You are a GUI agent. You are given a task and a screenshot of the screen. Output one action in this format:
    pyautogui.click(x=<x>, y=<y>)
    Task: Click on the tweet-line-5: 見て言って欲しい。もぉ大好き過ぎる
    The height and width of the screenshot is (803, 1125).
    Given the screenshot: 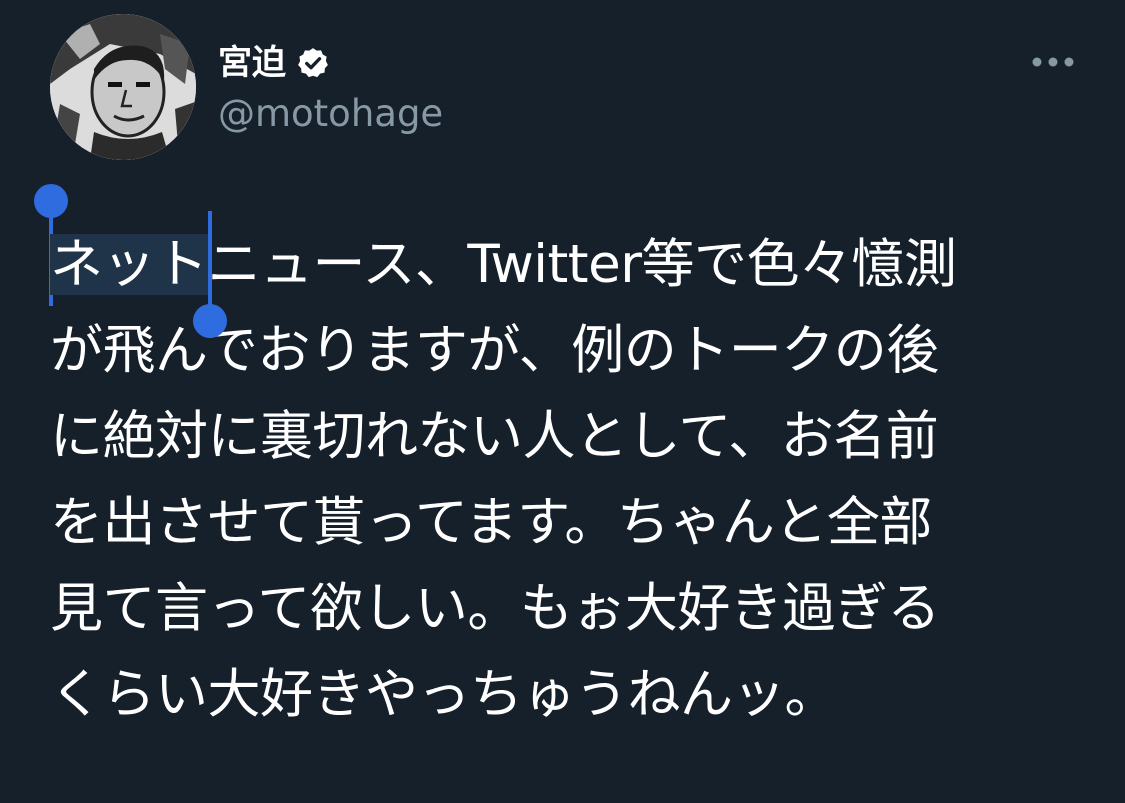 What is the action you would take?
    pyautogui.click(x=495, y=608)
    